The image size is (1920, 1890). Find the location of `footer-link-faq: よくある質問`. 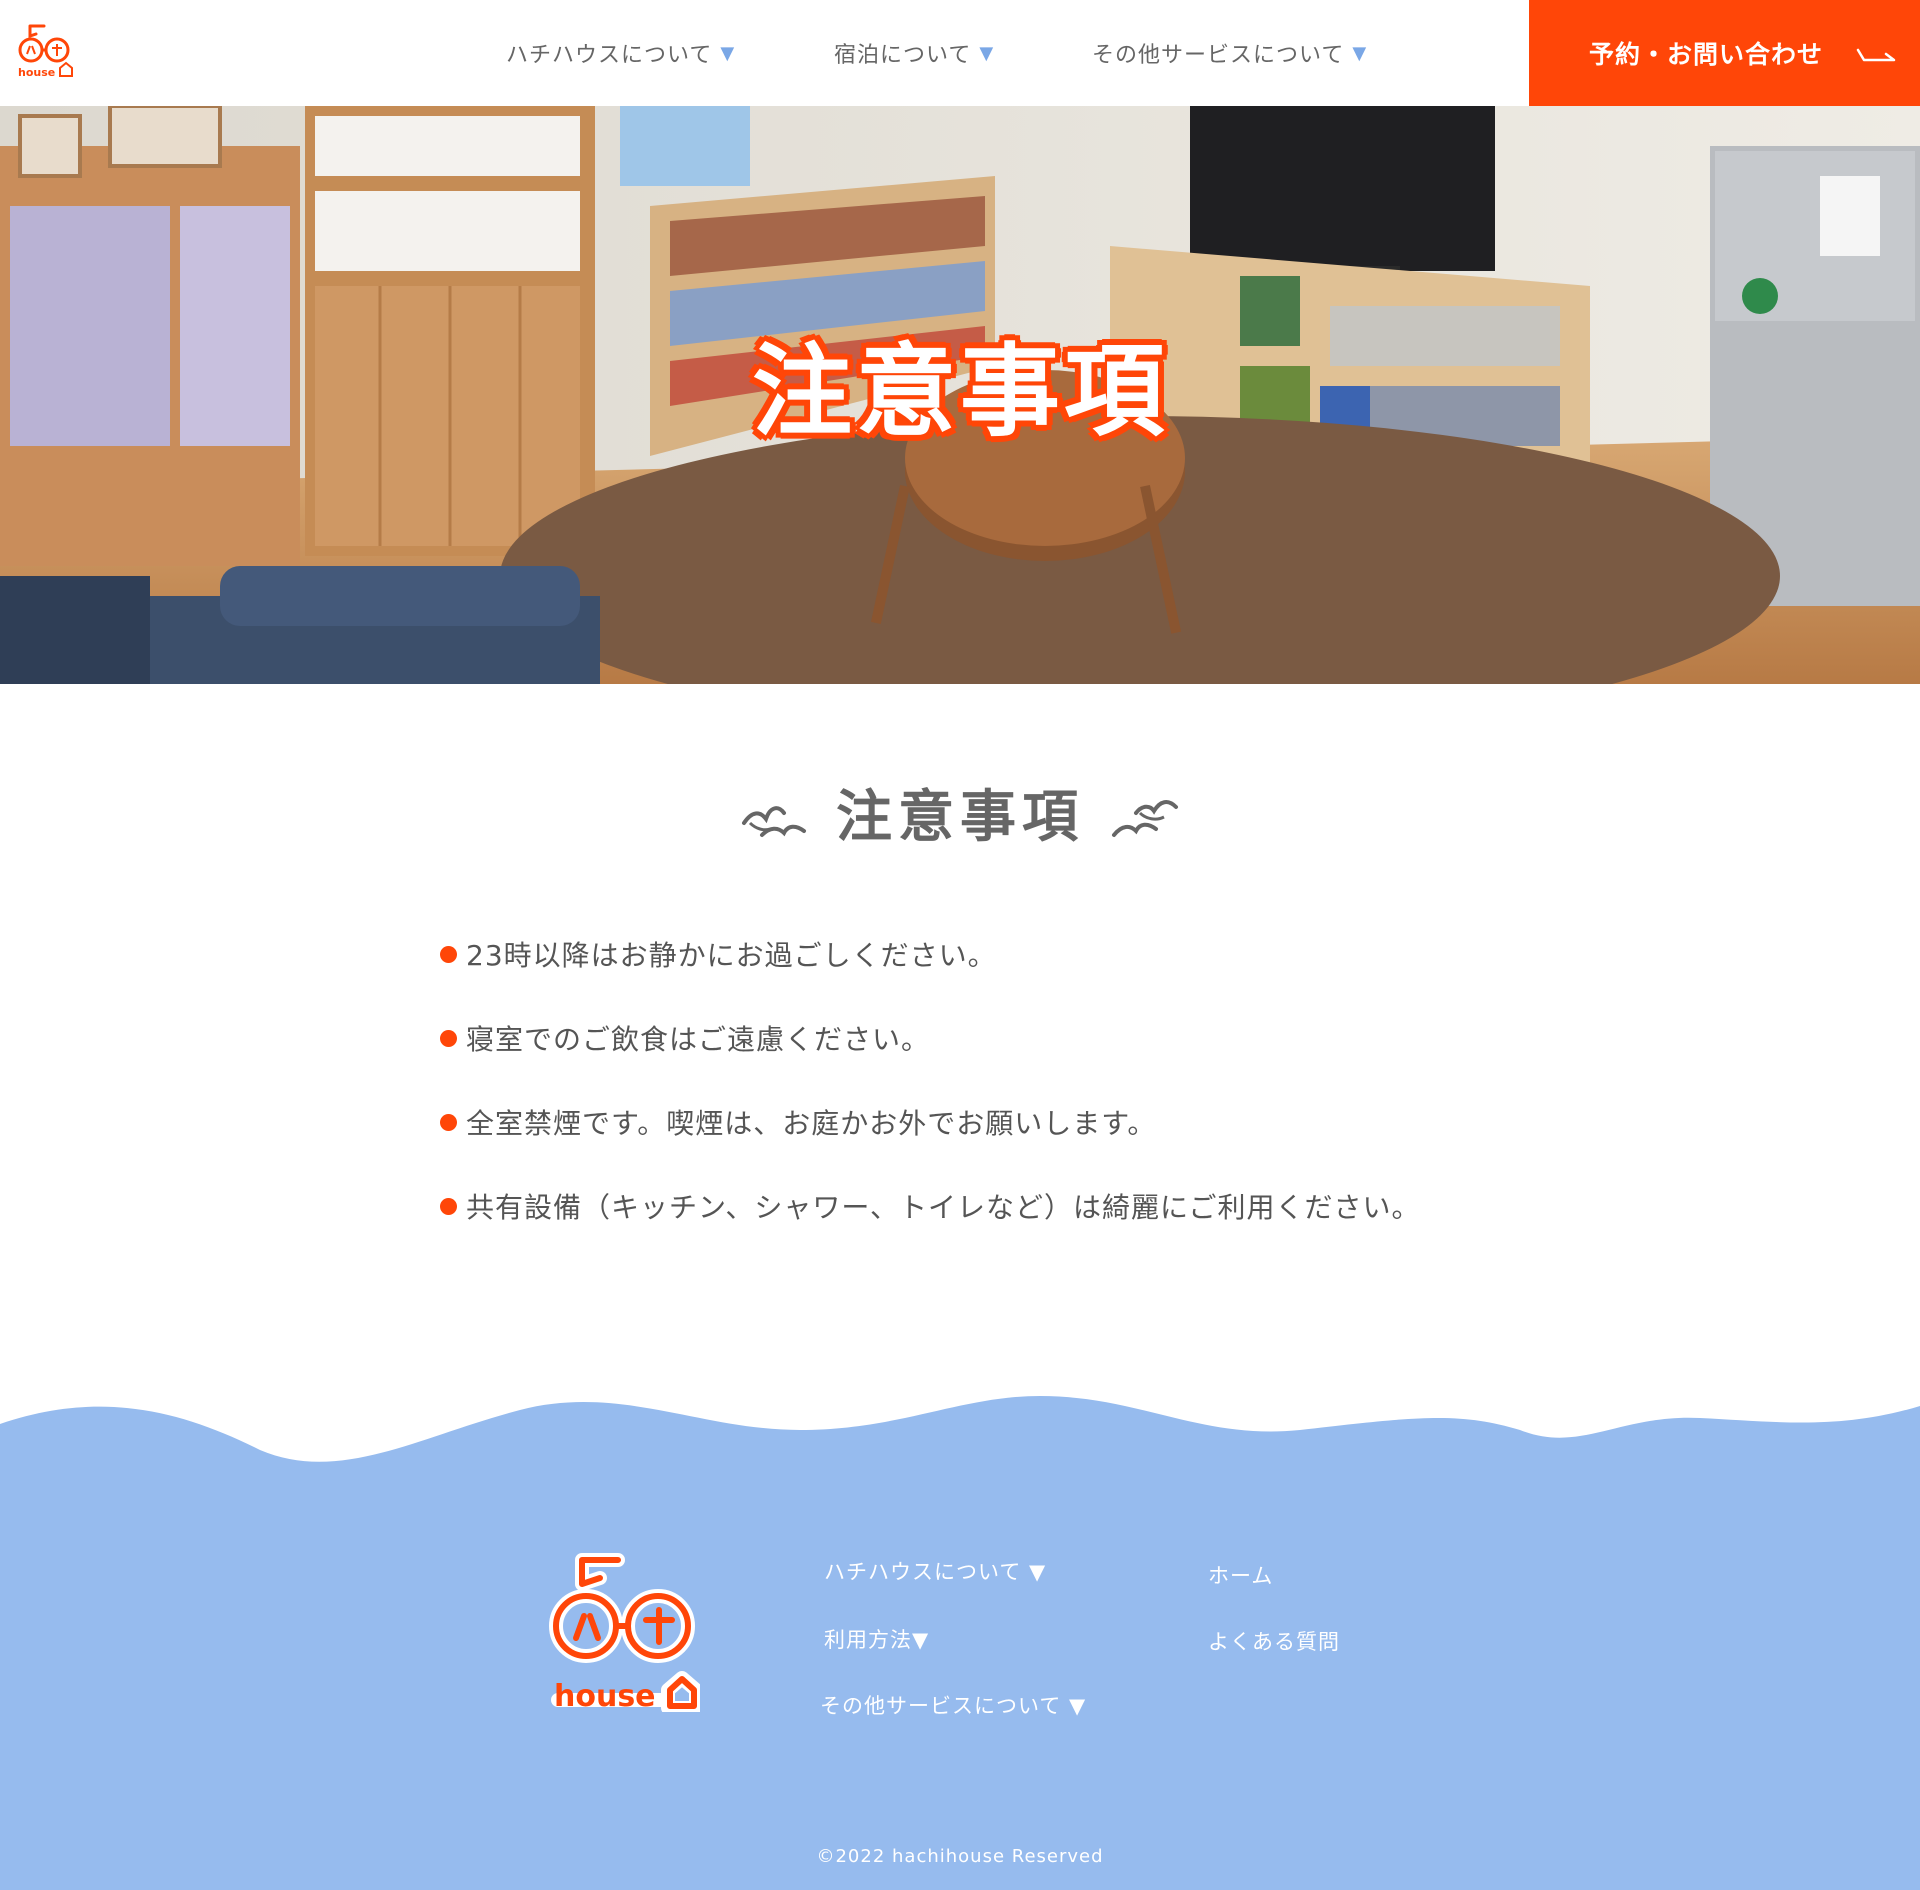

footer-link-faq: よくある質問 is located at coordinates (1274, 1641).